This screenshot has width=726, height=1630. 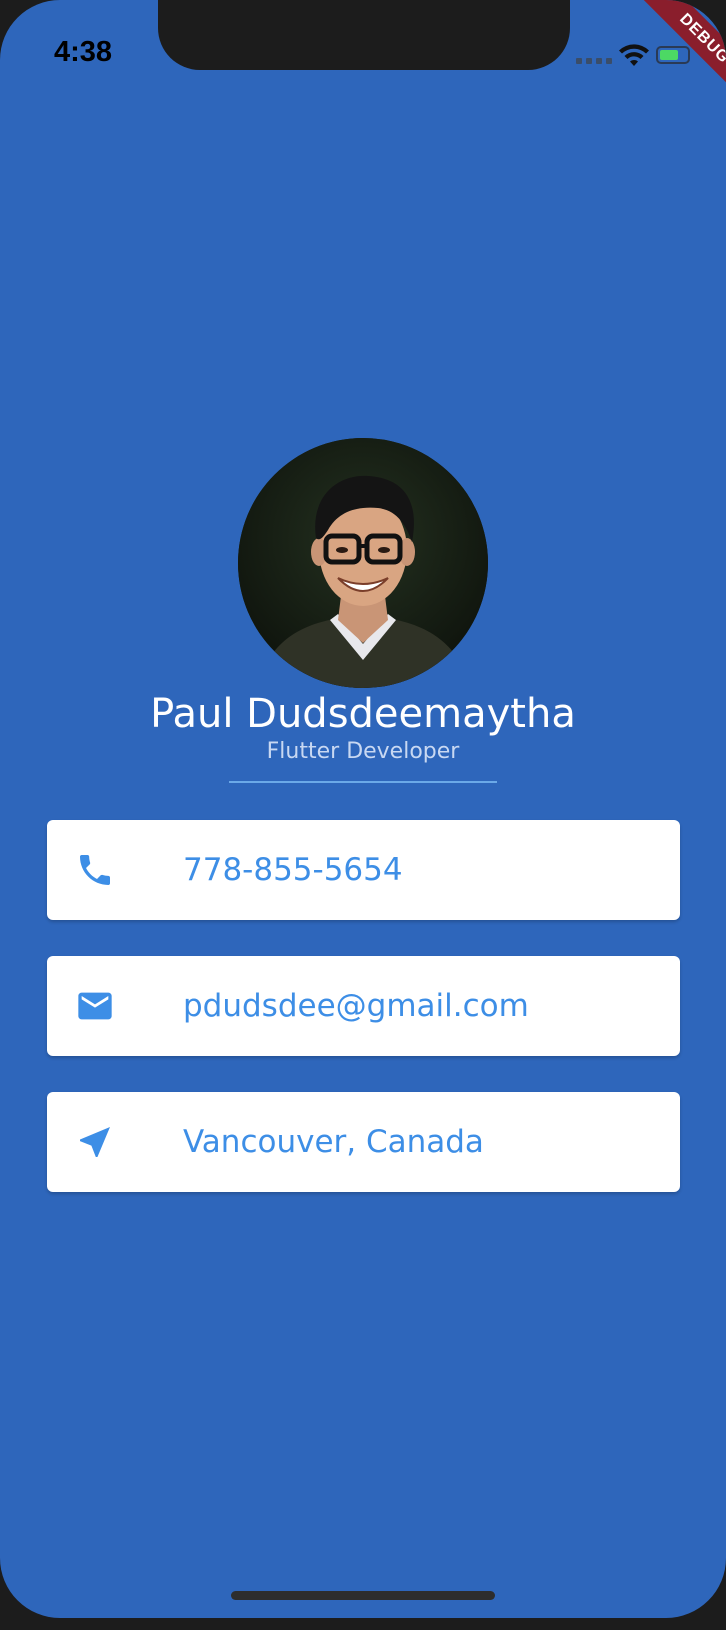 What do you see at coordinates (363, 1595) in the screenshot?
I see `home-indicator` at bounding box center [363, 1595].